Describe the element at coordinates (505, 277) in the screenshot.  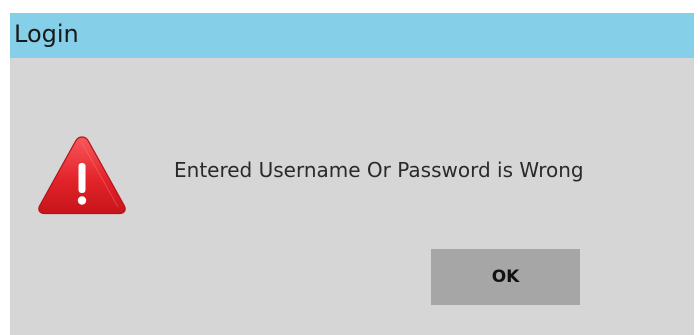
I see `ok-button: OK` at that location.